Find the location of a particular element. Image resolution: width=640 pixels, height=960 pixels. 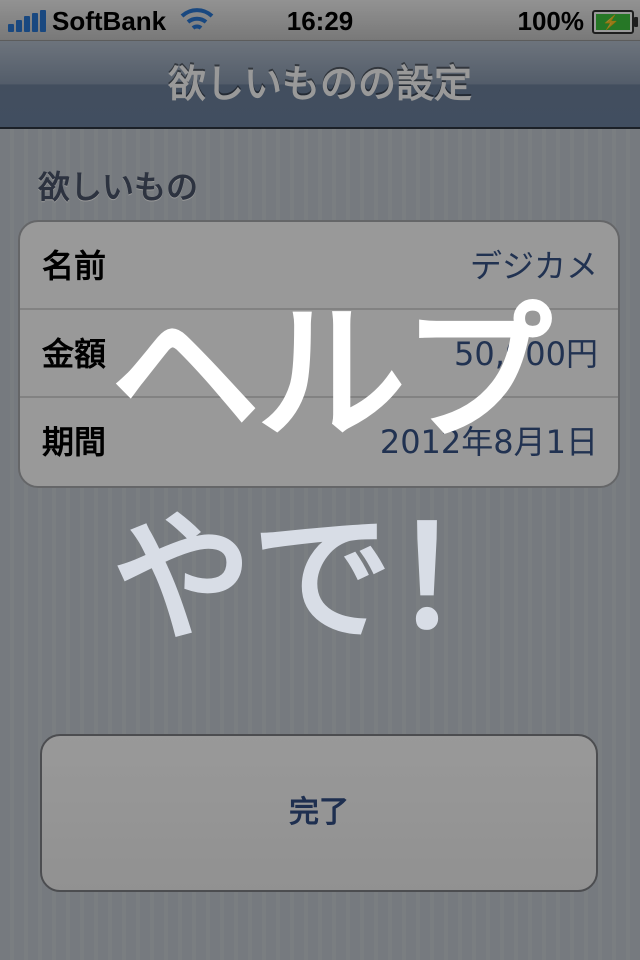

help-text-line1: ヘルプ is located at coordinates (331, 375).